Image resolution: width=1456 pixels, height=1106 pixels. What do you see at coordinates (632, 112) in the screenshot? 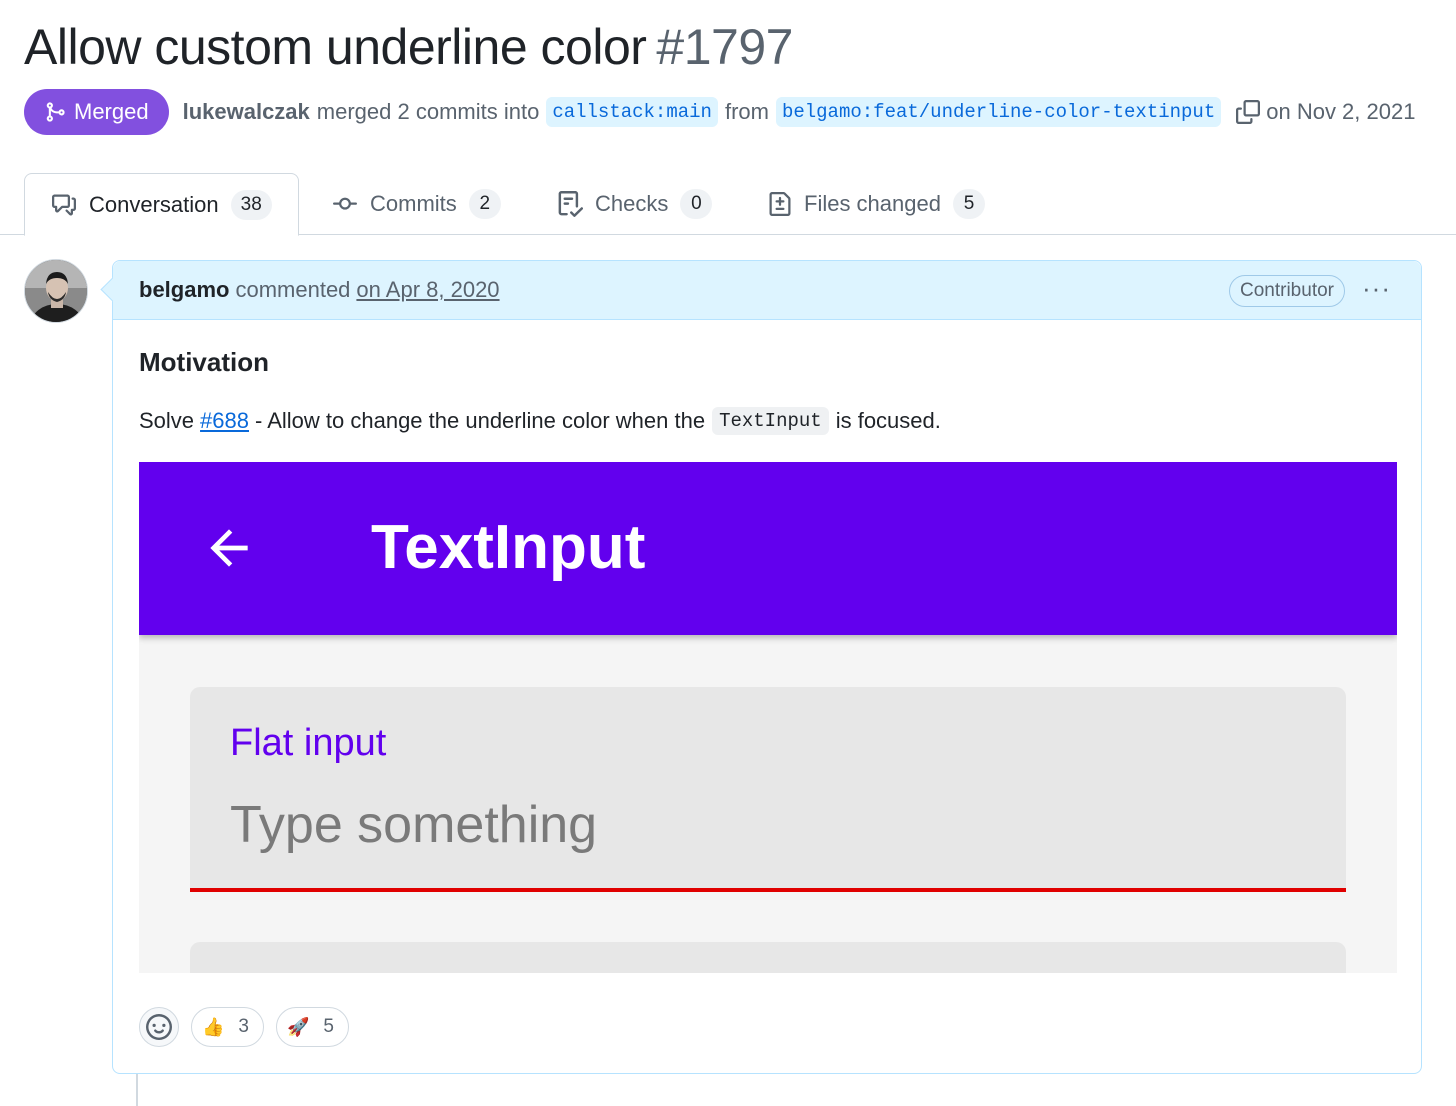
I see `base-branch: callstack:main` at bounding box center [632, 112].